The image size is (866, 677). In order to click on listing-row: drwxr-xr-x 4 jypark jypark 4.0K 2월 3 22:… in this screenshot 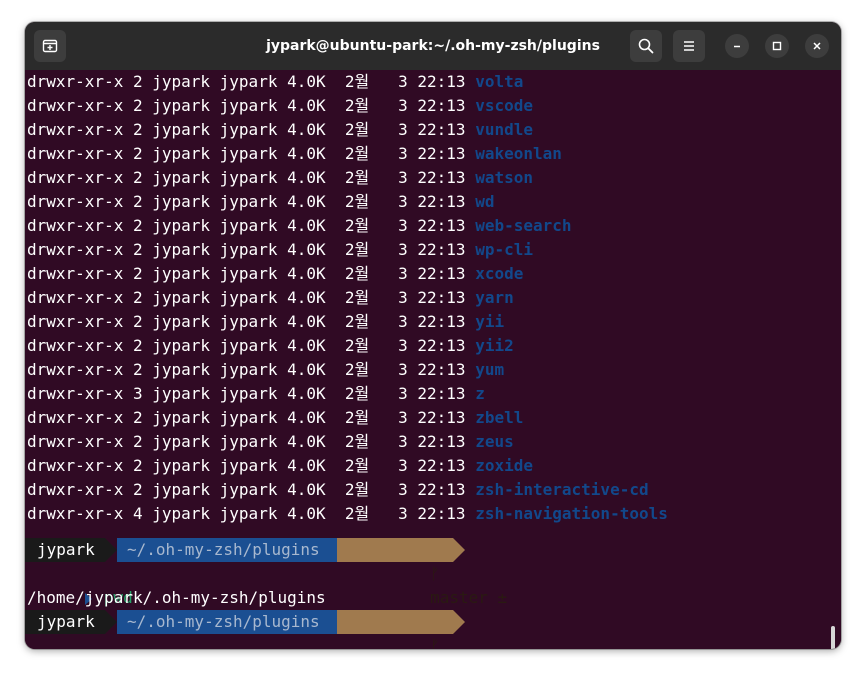, I will do `click(347, 514)`.